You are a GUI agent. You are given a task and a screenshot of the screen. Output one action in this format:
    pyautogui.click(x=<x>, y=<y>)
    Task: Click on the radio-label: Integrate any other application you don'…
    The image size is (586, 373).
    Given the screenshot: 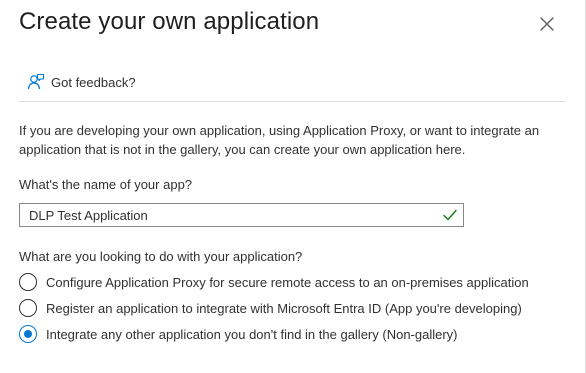 What is the action you would take?
    pyautogui.click(x=252, y=334)
    